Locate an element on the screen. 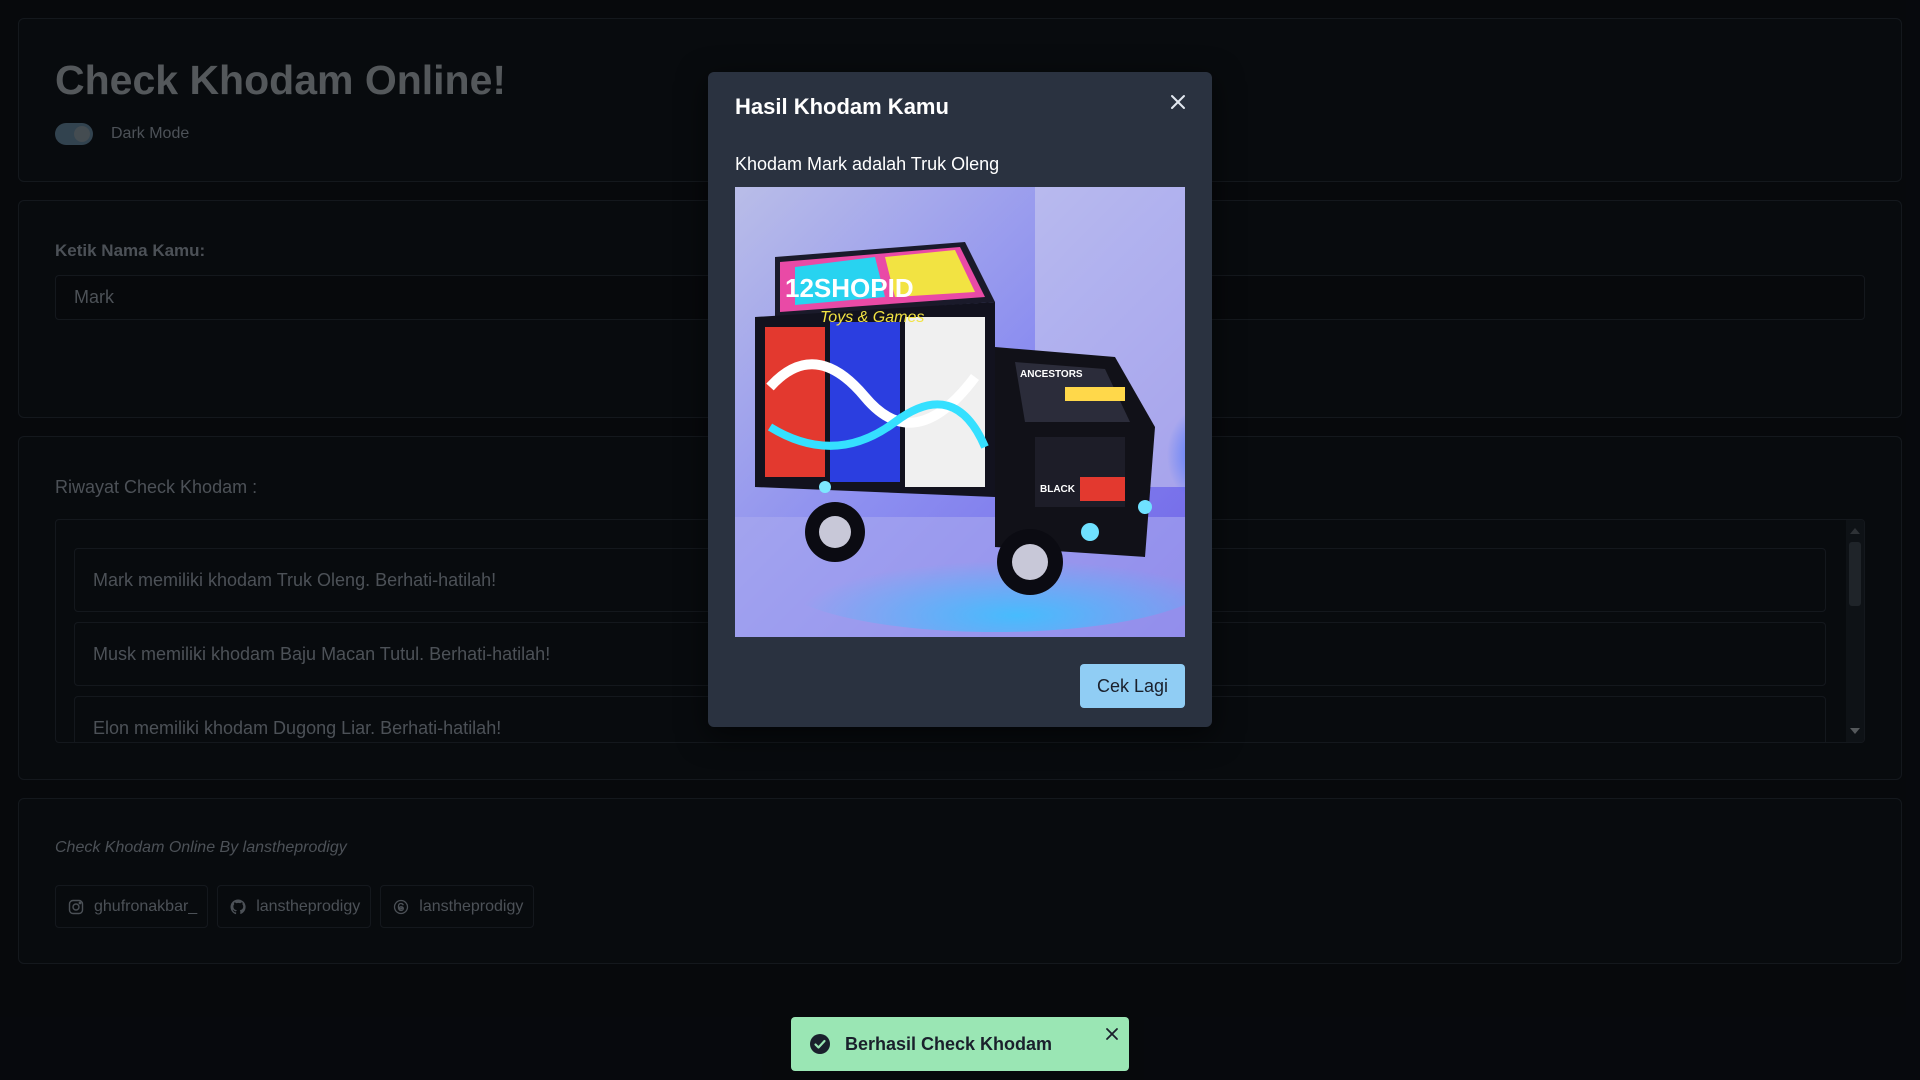  check-circle-icon is located at coordinates (820, 1044).